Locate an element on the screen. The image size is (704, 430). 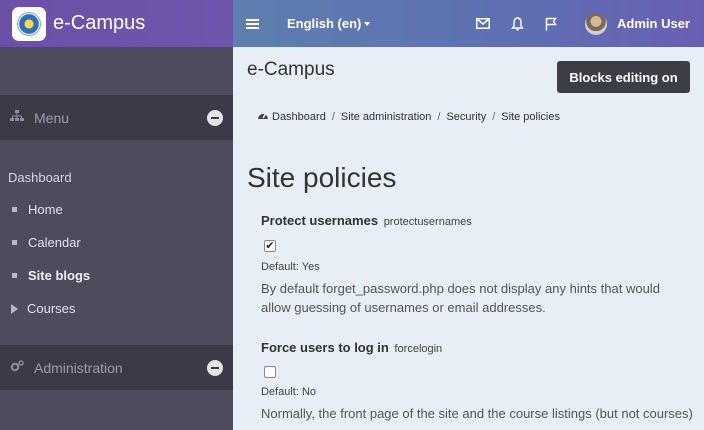
page-header-title: e-Campus is located at coordinates (291, 69).